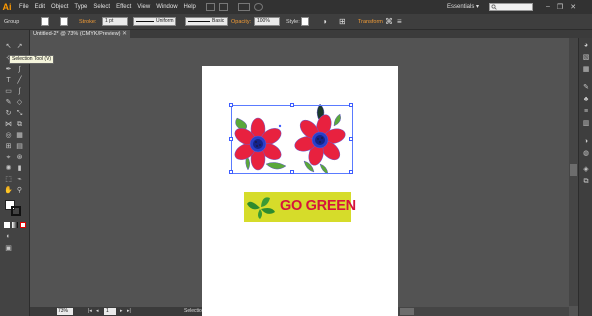  What do you see at coordinates (231, 139) in the screenshot?
I see `resize-handle-w` at bounding box center [231, 139].